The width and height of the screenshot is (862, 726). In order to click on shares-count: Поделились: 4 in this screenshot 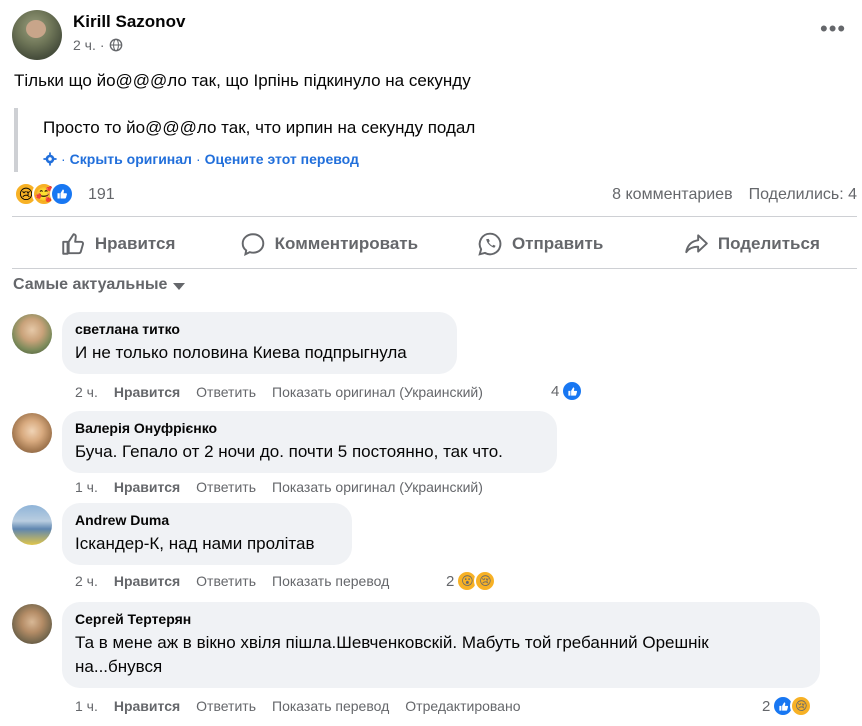, I will do `click(803, 195)`.